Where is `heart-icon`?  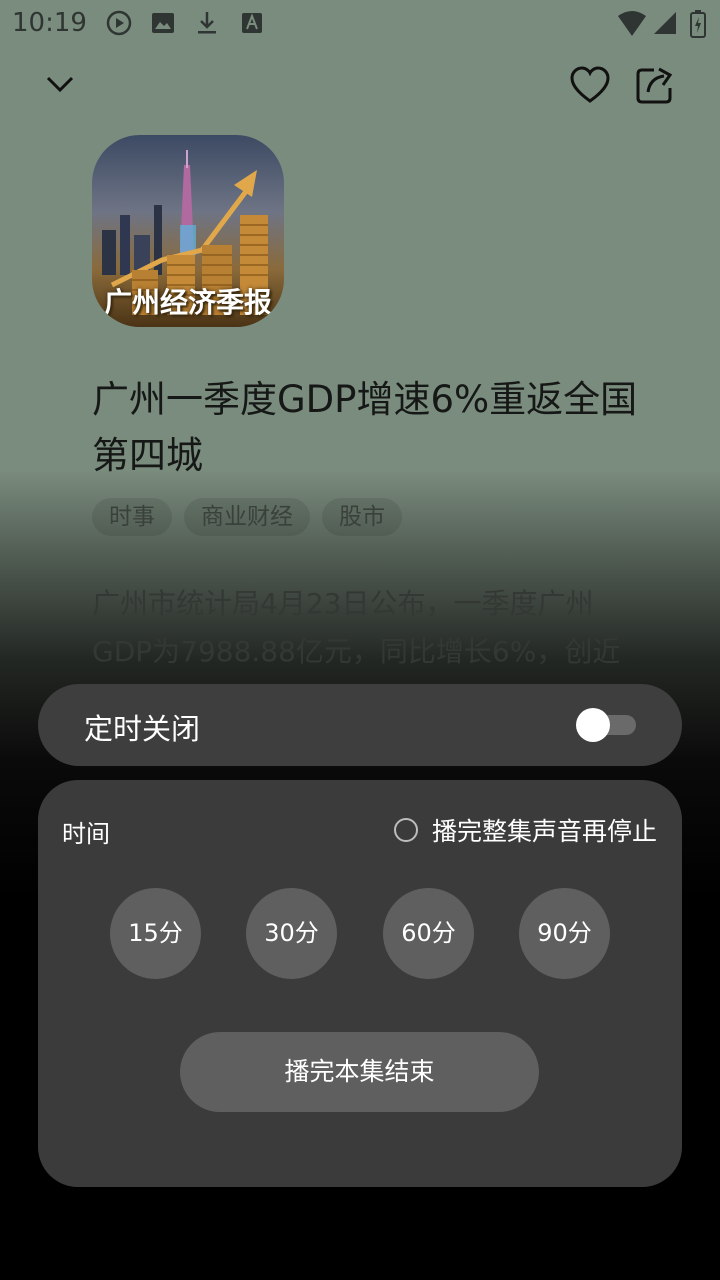
heart-icon is located at coordinates (590, 86).